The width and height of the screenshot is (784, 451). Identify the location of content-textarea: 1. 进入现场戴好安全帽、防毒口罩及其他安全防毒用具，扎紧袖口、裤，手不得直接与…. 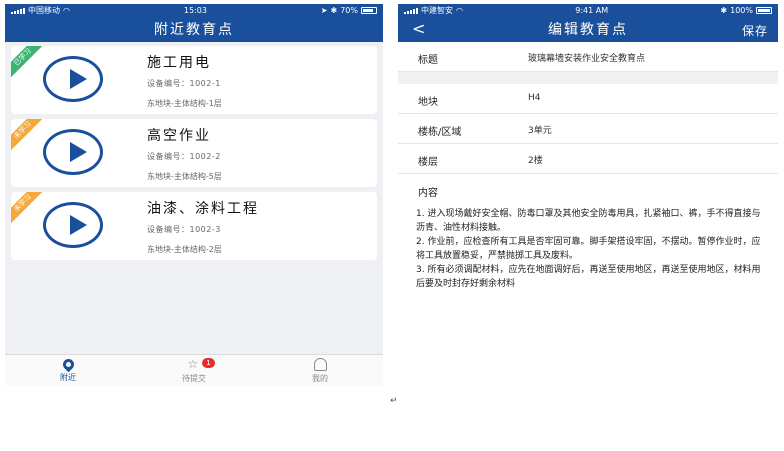
(591, 249).